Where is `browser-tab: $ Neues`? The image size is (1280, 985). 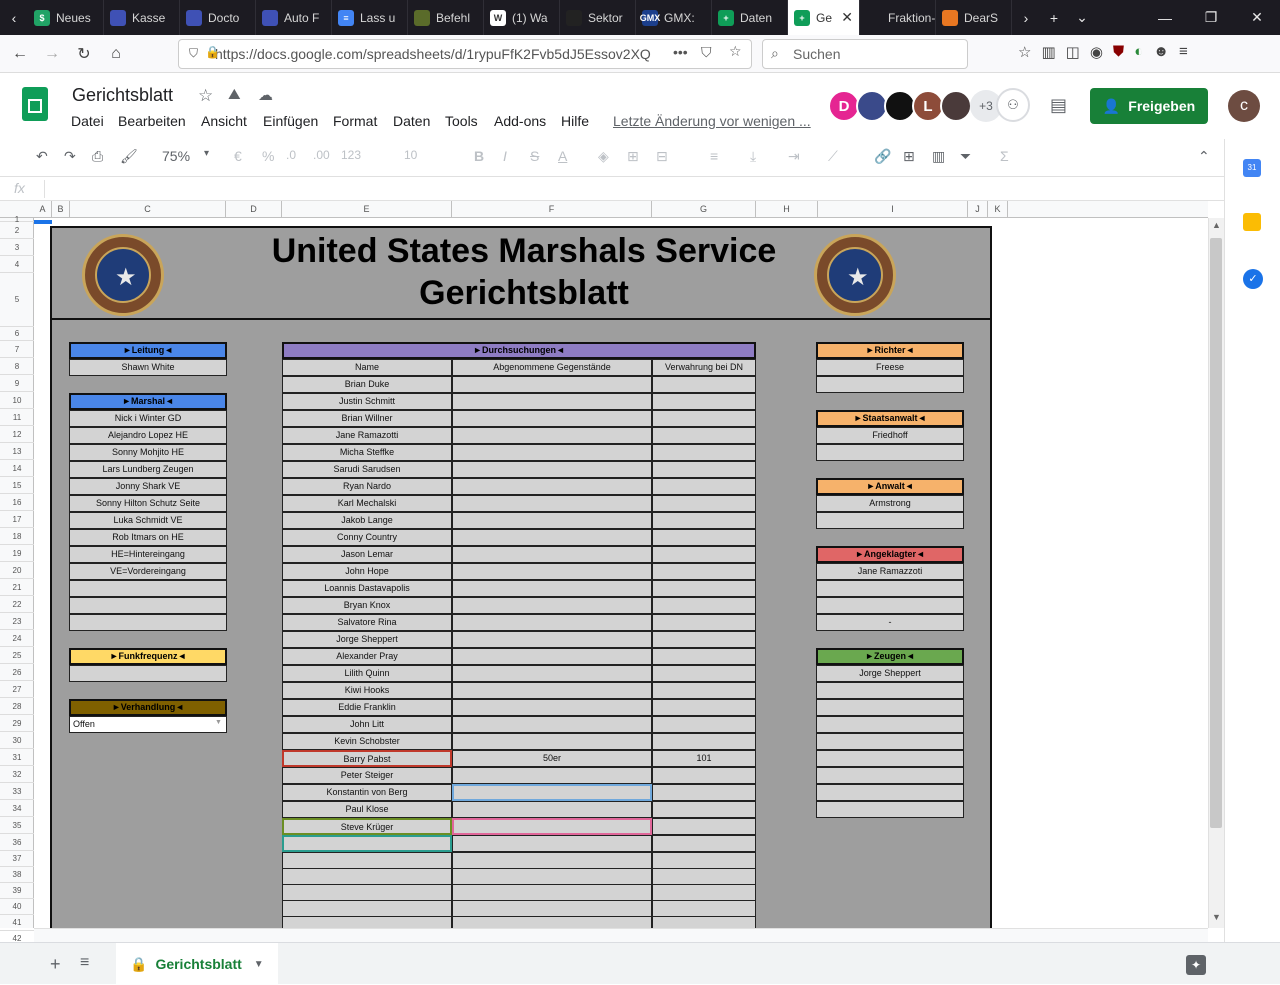 browser-tab: $ Neues is located at coordinates (66, 17).